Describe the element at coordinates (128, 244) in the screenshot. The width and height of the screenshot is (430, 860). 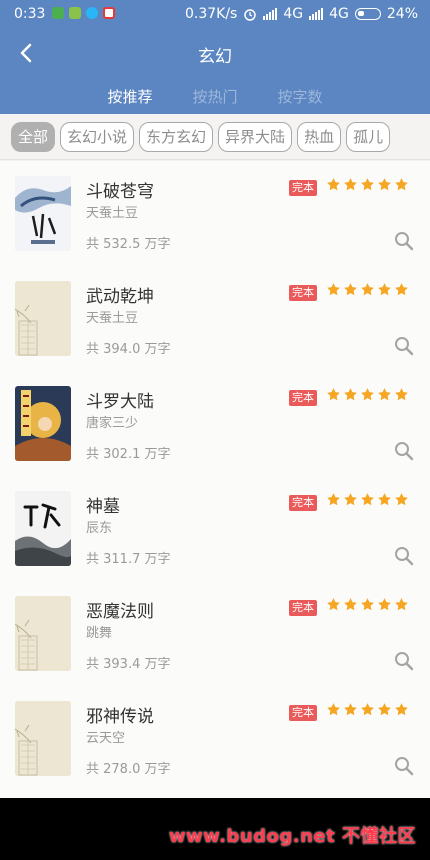
I see `book-word-count: 共 532.5 万字` at that location.